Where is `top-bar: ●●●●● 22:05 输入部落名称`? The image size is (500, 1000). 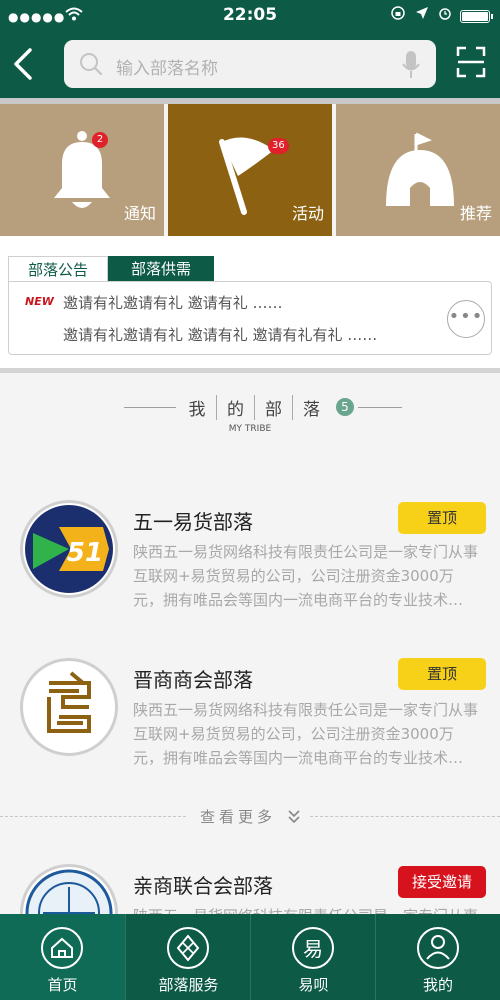
top-bar: ●●●●● 22:05 输入部落名称 is located at coordinates (250, 49).